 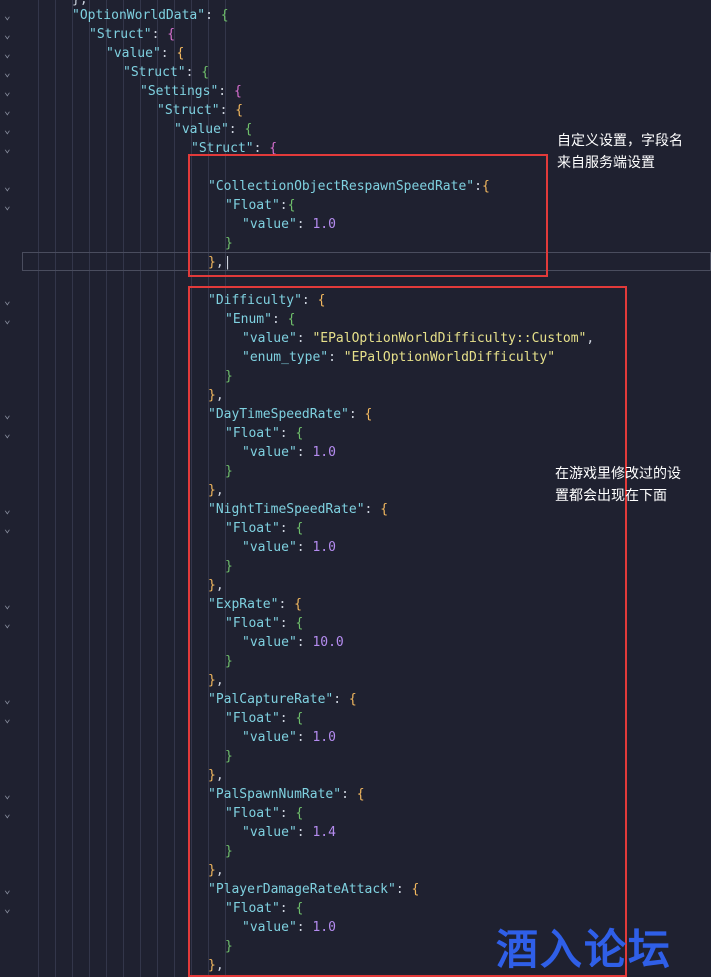 What do you see at coordinates (618, 485) in the screenshot?
I see `annotation-modified-settings: 在游戏里修改过的设 置都会出现在下面` at bounding box center [618, 485].